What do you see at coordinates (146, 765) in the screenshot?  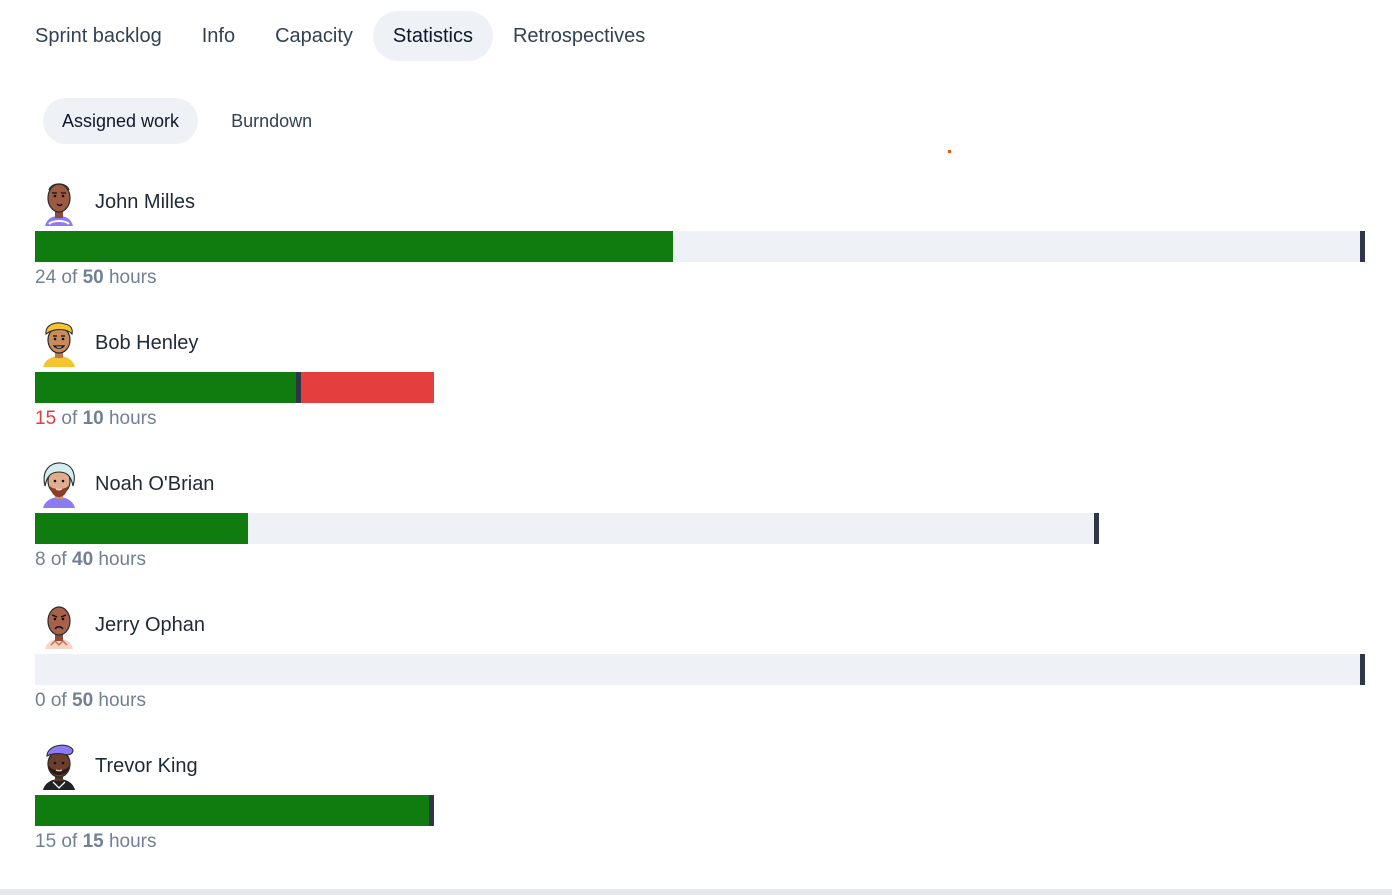 I see `person-name: Trevor King` at bounding box center [146, 765].